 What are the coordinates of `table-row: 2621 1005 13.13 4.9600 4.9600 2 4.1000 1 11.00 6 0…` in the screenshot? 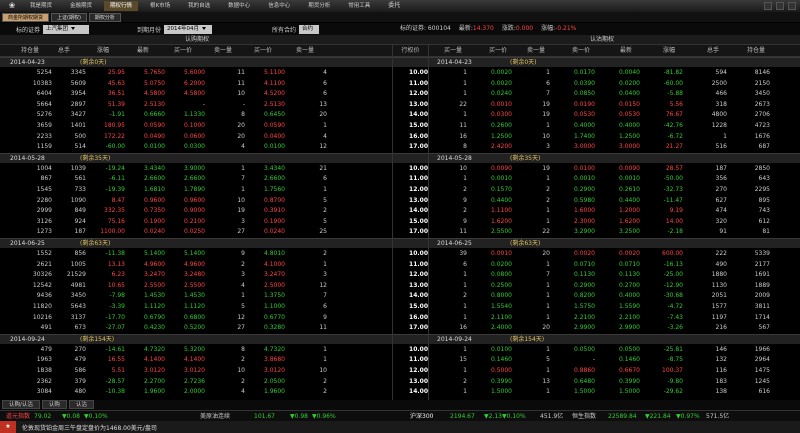 It's located at (400, 265).